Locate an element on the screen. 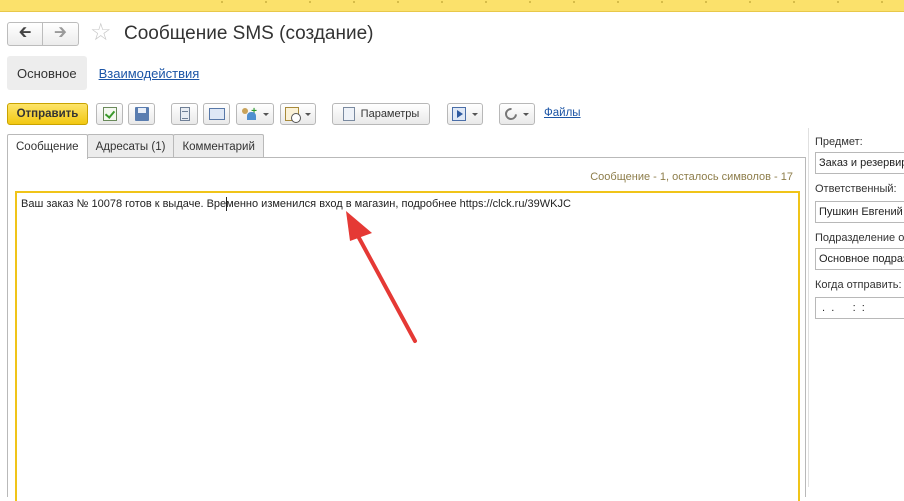  responsible-label: Ответственный: is located at coordinates (856, 189).